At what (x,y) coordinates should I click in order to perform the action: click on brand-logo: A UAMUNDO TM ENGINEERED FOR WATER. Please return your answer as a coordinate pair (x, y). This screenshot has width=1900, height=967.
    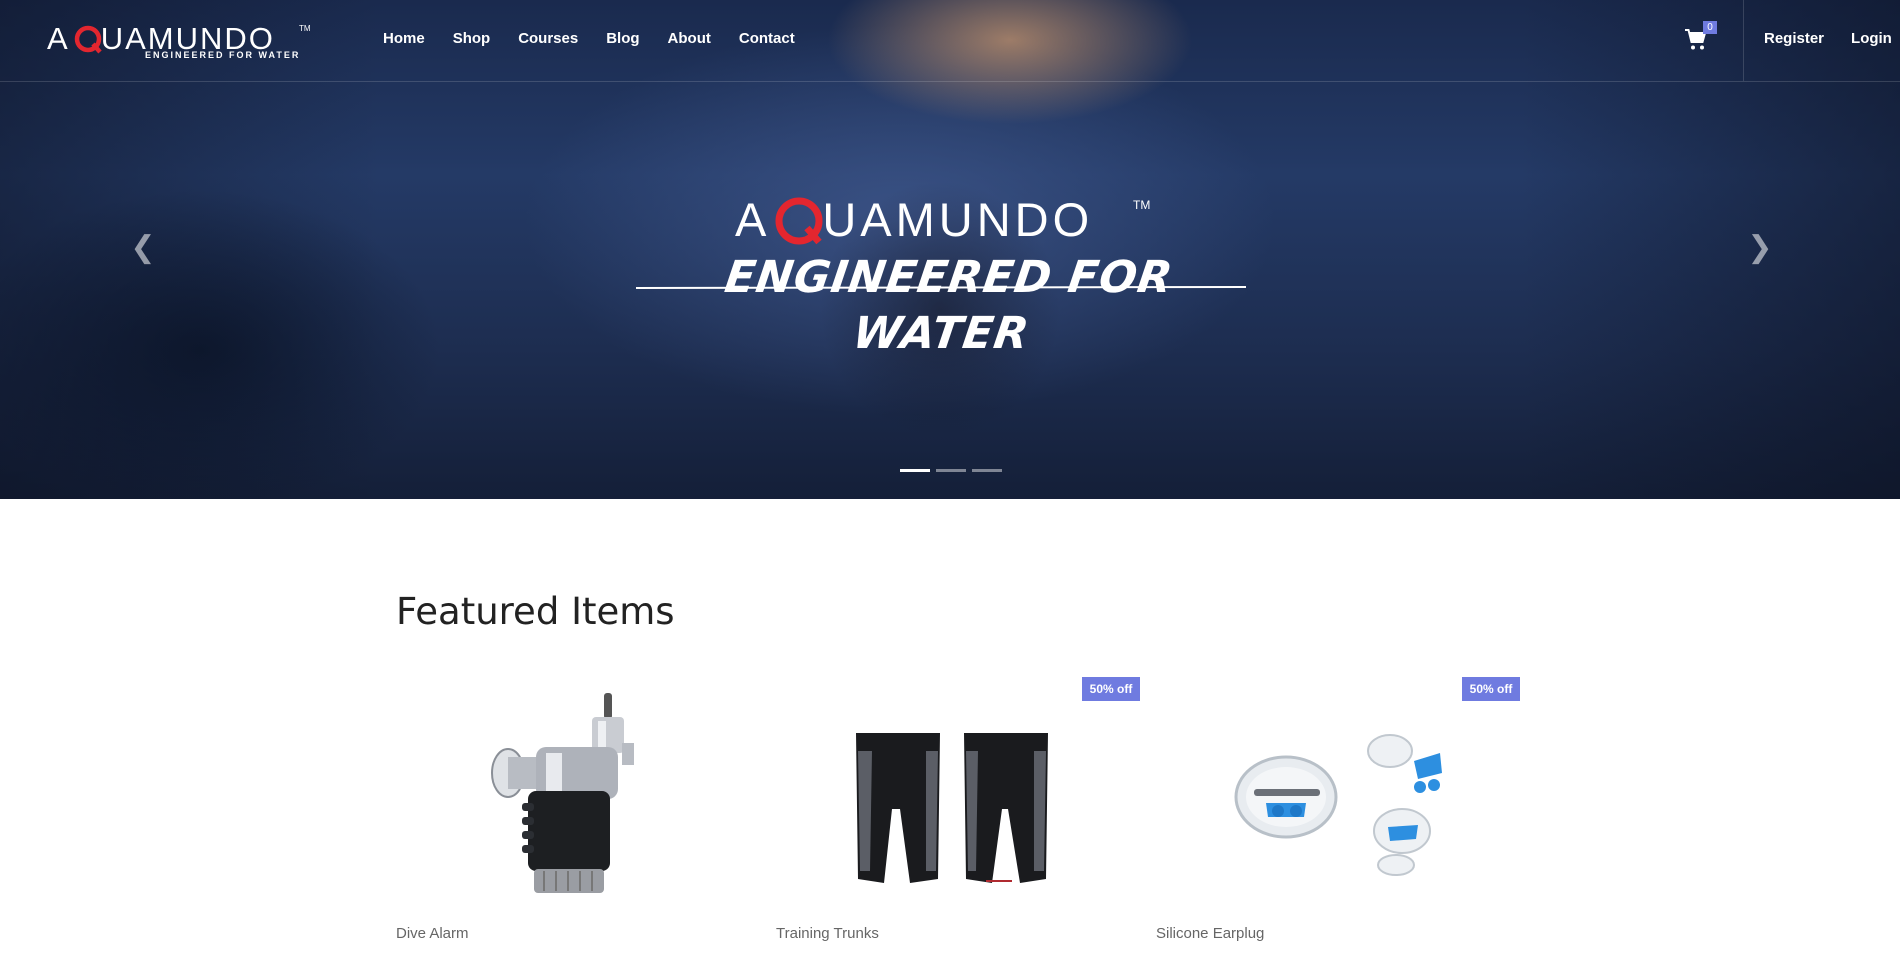
    Looking at the image, I should click on (182, 42).